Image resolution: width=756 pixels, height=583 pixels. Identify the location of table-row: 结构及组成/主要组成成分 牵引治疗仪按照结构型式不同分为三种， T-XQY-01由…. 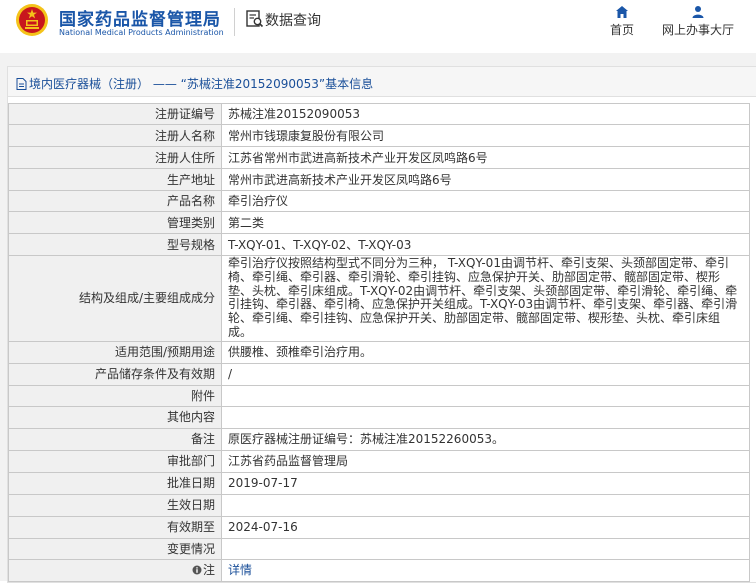
(379, 298).